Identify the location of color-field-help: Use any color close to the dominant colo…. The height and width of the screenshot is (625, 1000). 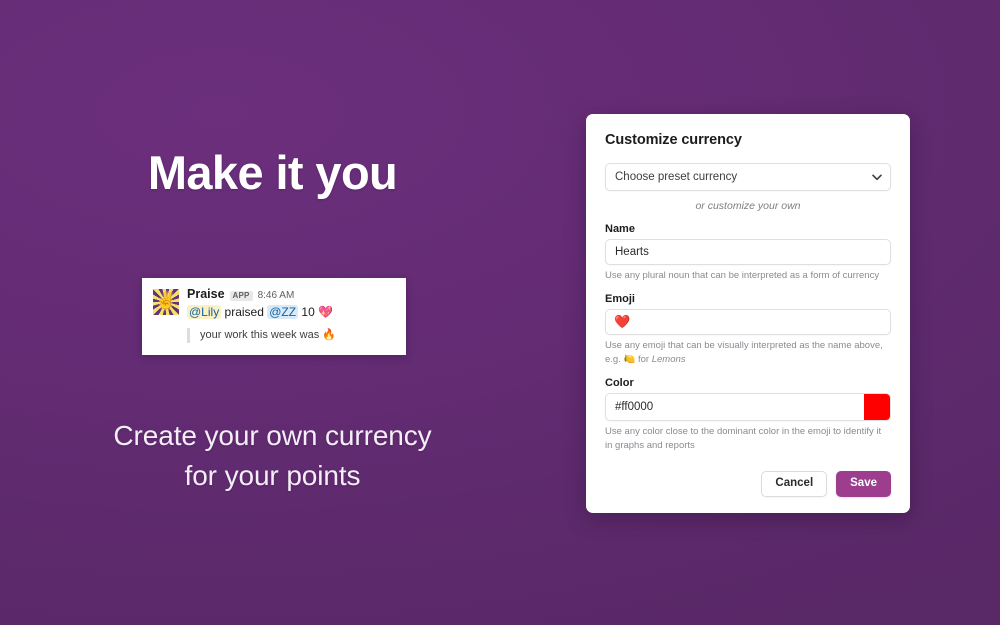
(743, 438).